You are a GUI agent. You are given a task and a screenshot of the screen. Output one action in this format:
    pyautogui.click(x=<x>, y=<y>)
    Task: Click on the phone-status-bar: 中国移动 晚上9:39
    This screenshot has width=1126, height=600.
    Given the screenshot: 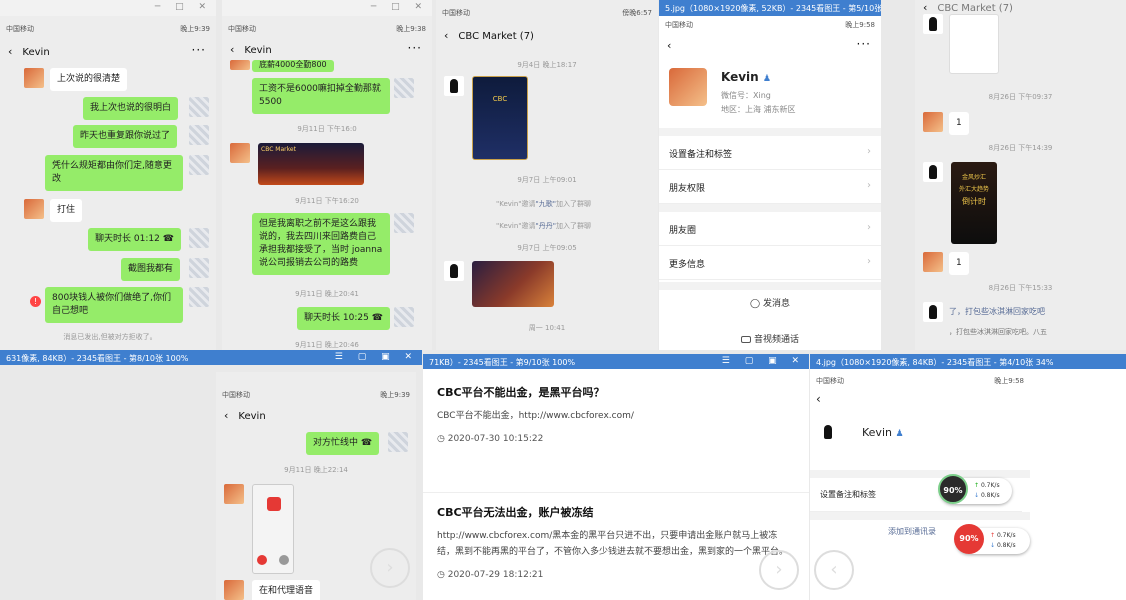 What is the action you would take?
    pyautogui.click(x=316, y=395)
    